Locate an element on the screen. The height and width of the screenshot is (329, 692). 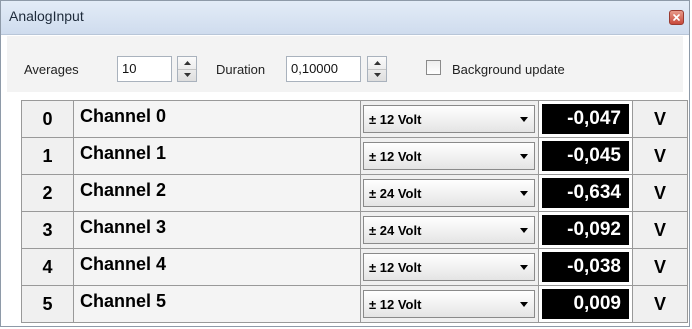
value-cell: -0,634 is located at coordinates (586, 193).